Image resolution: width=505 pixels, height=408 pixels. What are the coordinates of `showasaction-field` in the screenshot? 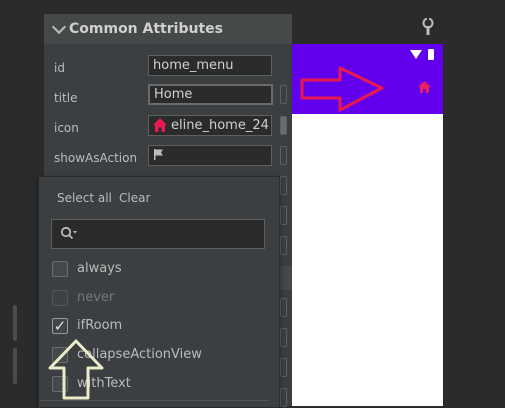 It's located at (210, 155).